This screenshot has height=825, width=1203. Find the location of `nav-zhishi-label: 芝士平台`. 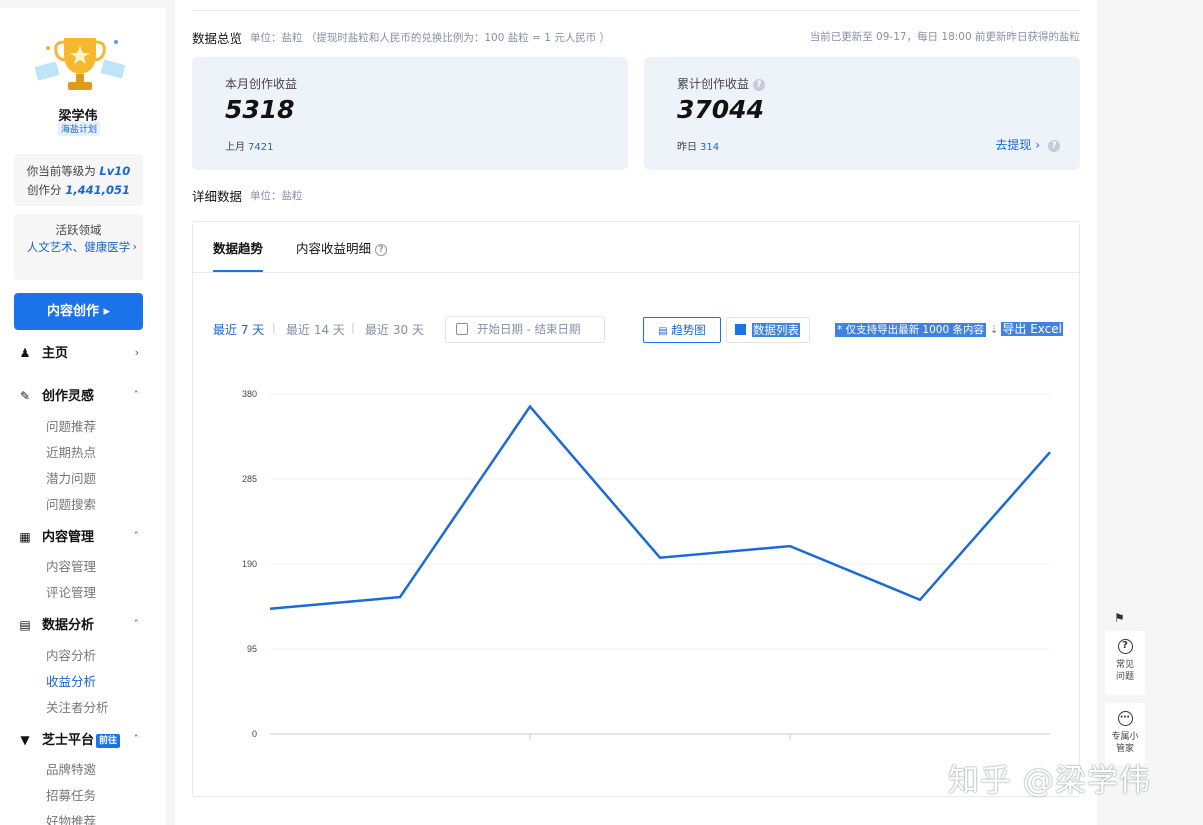

nav-zhishi-label: 芝士平台 is located at coordinates (68, 740).